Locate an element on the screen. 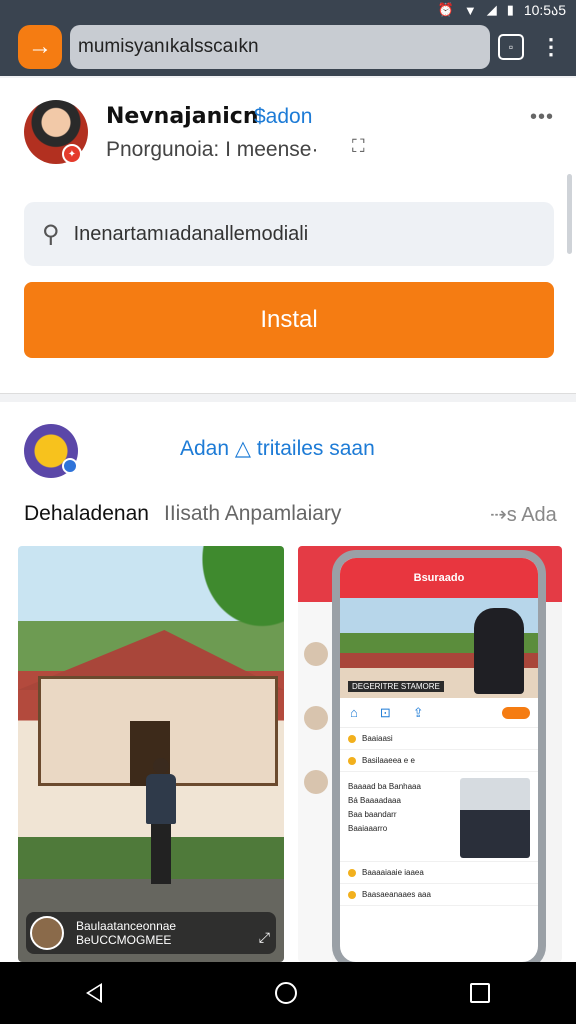 This screenshot has width=576, height=1024. tabs-icon: ▫ is located at coordinates (511, 47).